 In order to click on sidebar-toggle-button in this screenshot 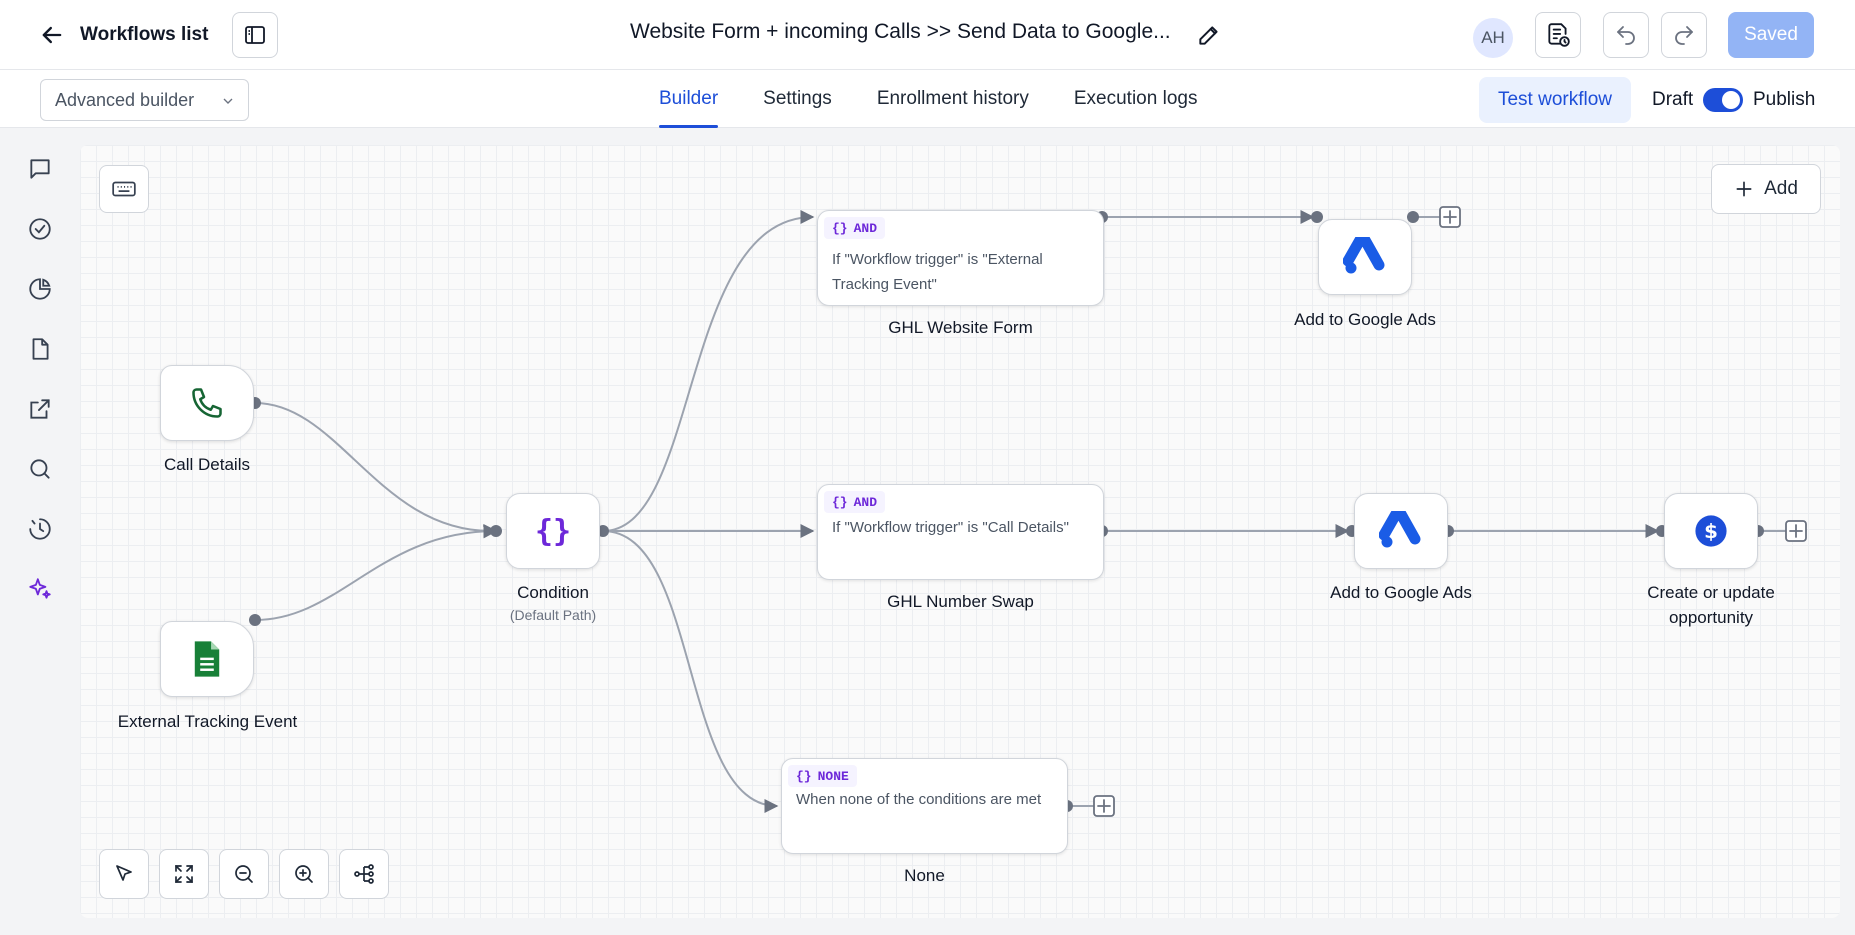, I will do `click(255, 35)`.